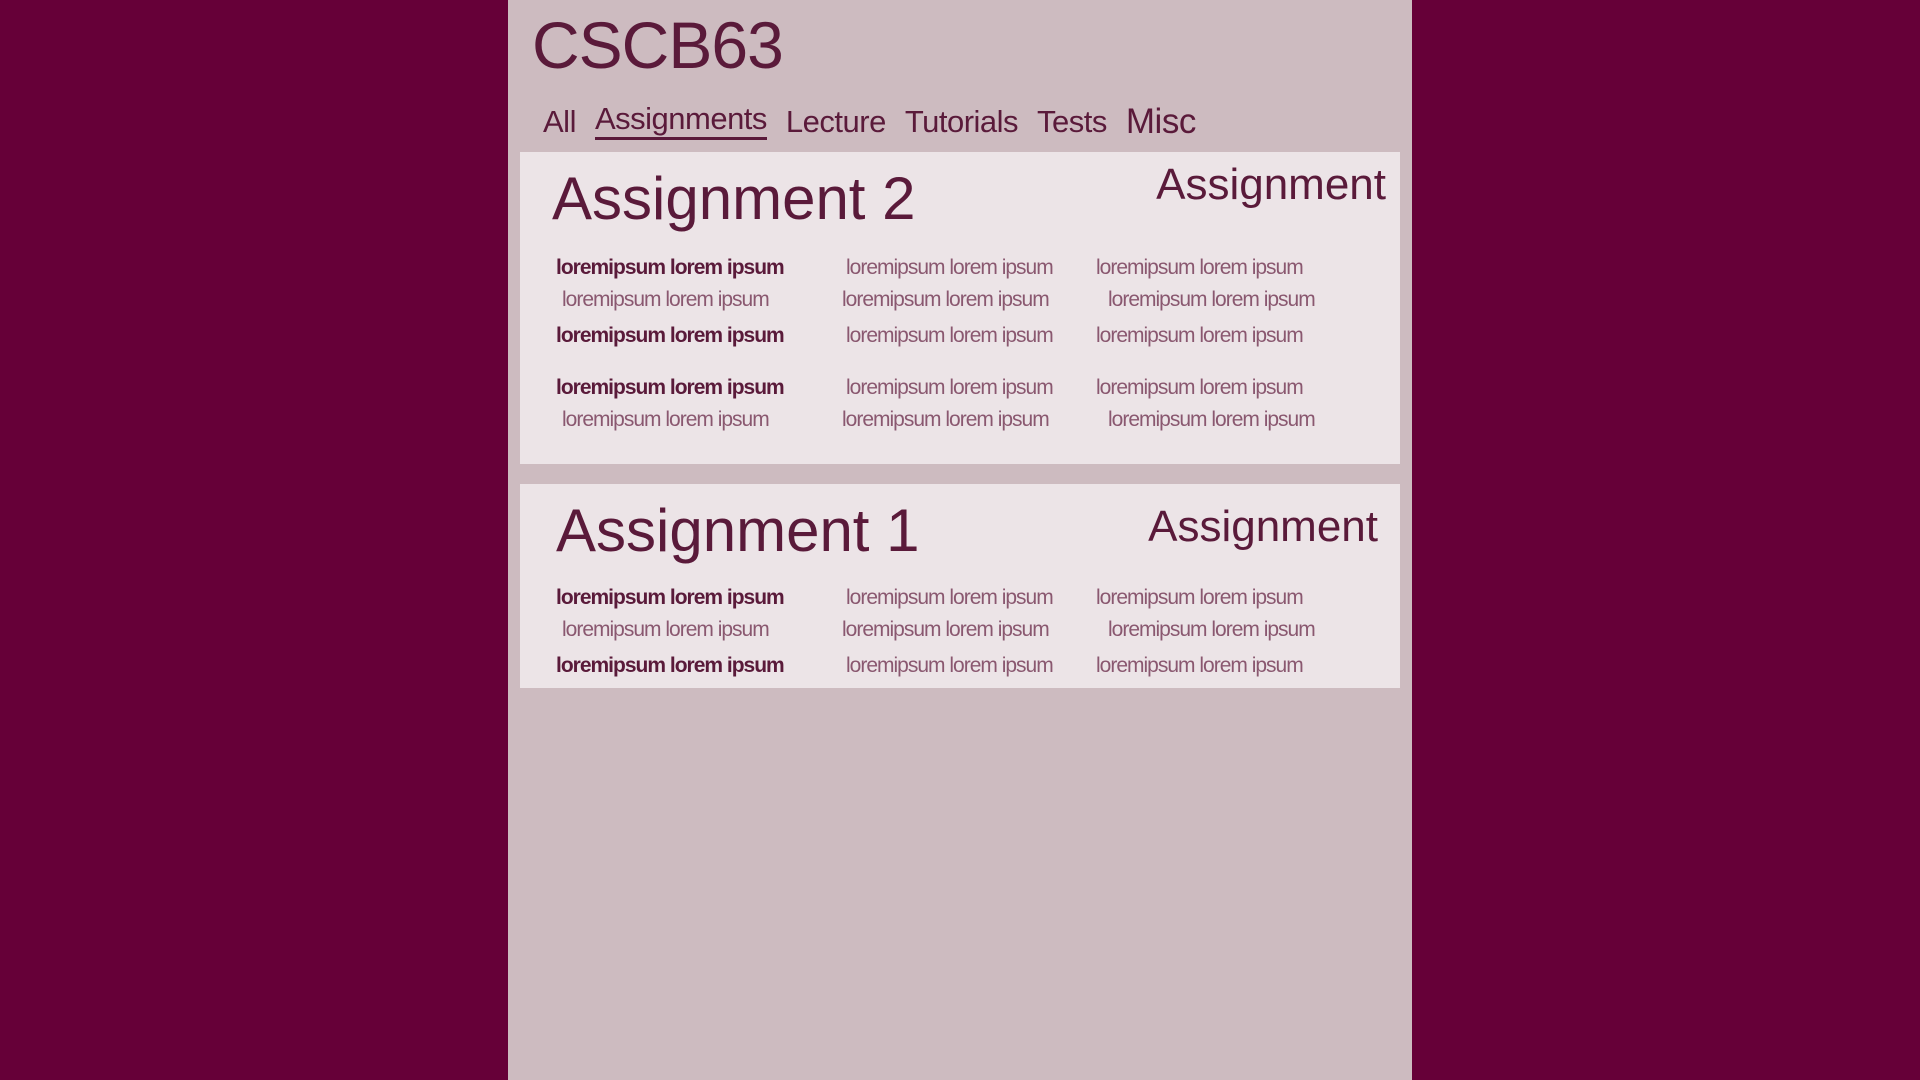  Describe the element at coordinates (962, 122) in the screenshot. I see `tab-tutorials: Tutorials` at that location.